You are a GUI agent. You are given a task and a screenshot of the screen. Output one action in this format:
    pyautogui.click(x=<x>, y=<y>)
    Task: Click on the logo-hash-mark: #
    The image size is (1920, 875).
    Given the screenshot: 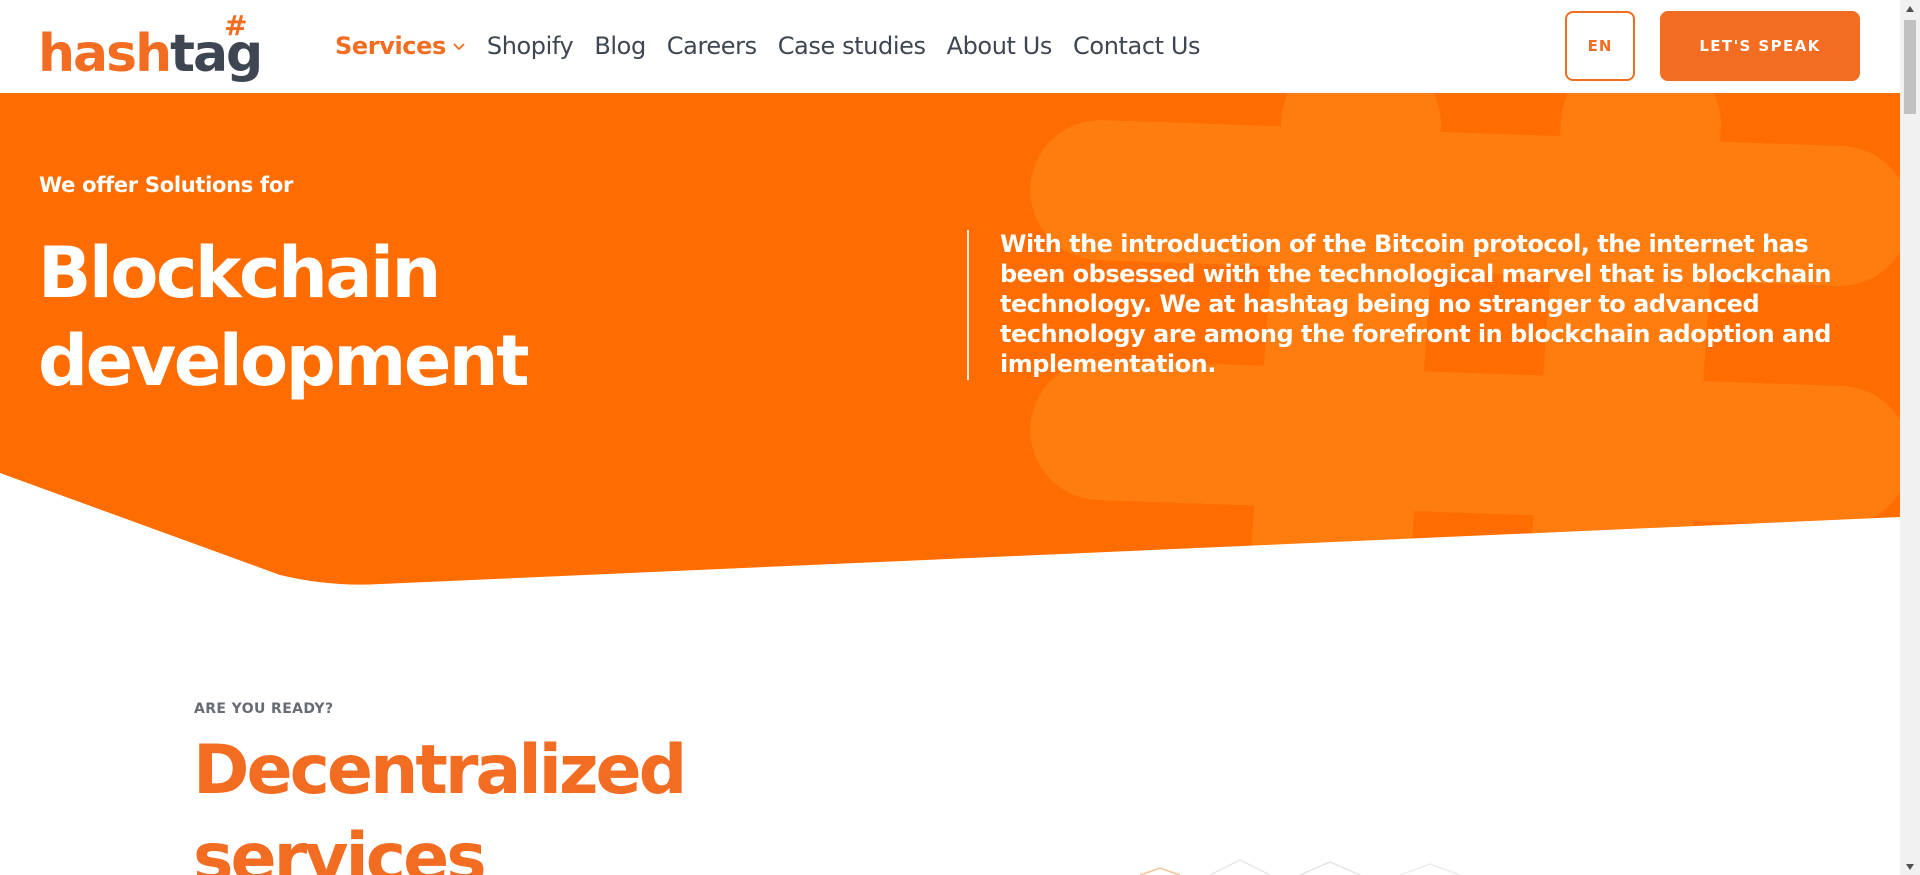 What is the action you would take?
    pyautogui.click(x=236, y=25)
    